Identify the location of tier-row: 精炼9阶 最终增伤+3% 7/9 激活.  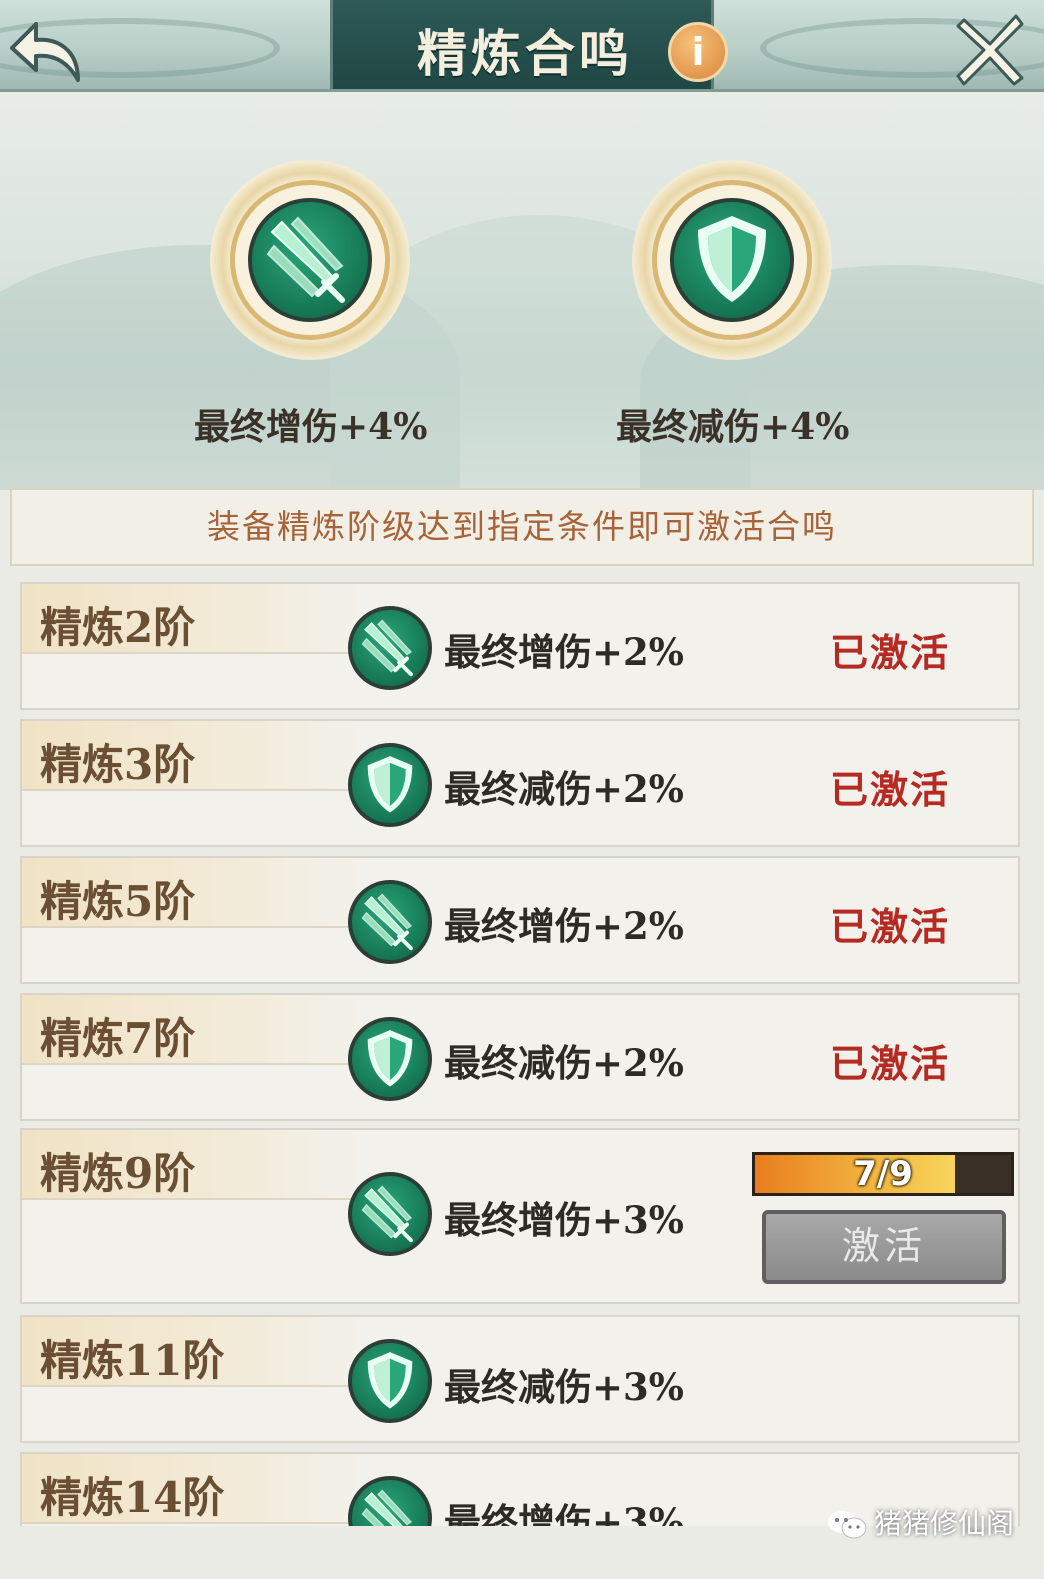
(520, 1216).